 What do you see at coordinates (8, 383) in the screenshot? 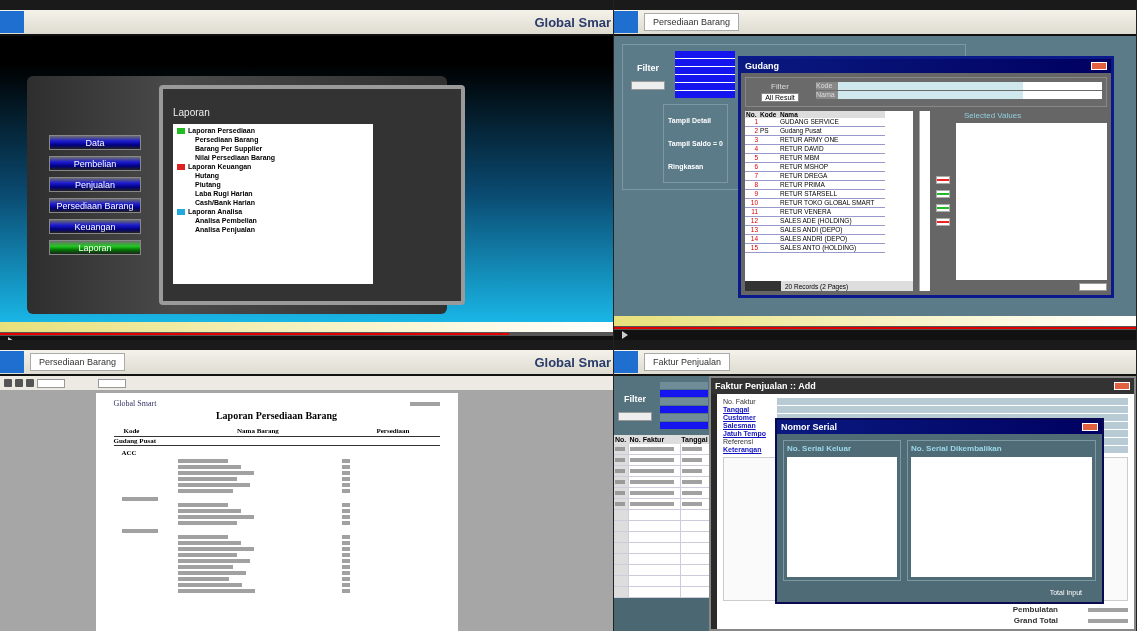
I see `printer-icon` at bounding box center [8, 383].